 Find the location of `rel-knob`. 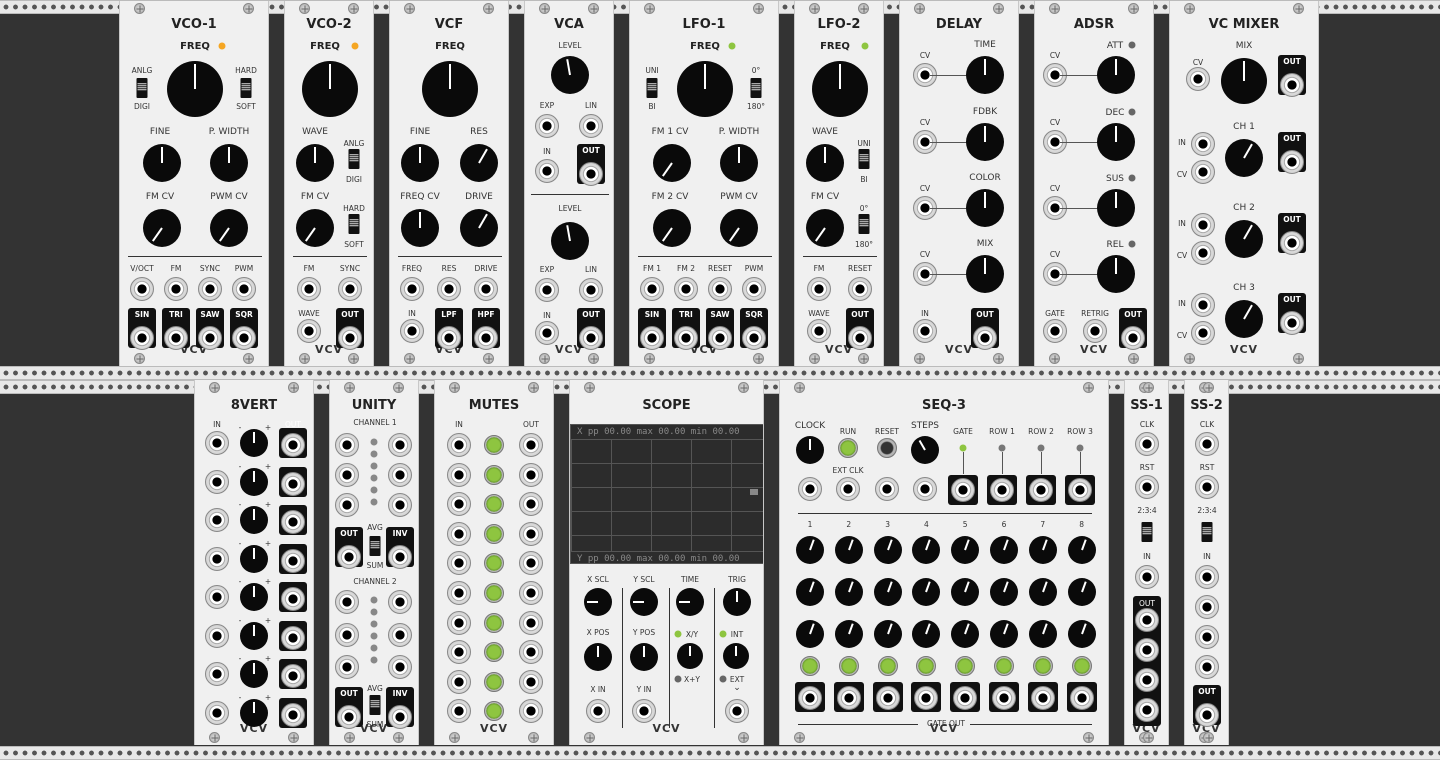

rel-knob is located at coordinates (1116, 274).